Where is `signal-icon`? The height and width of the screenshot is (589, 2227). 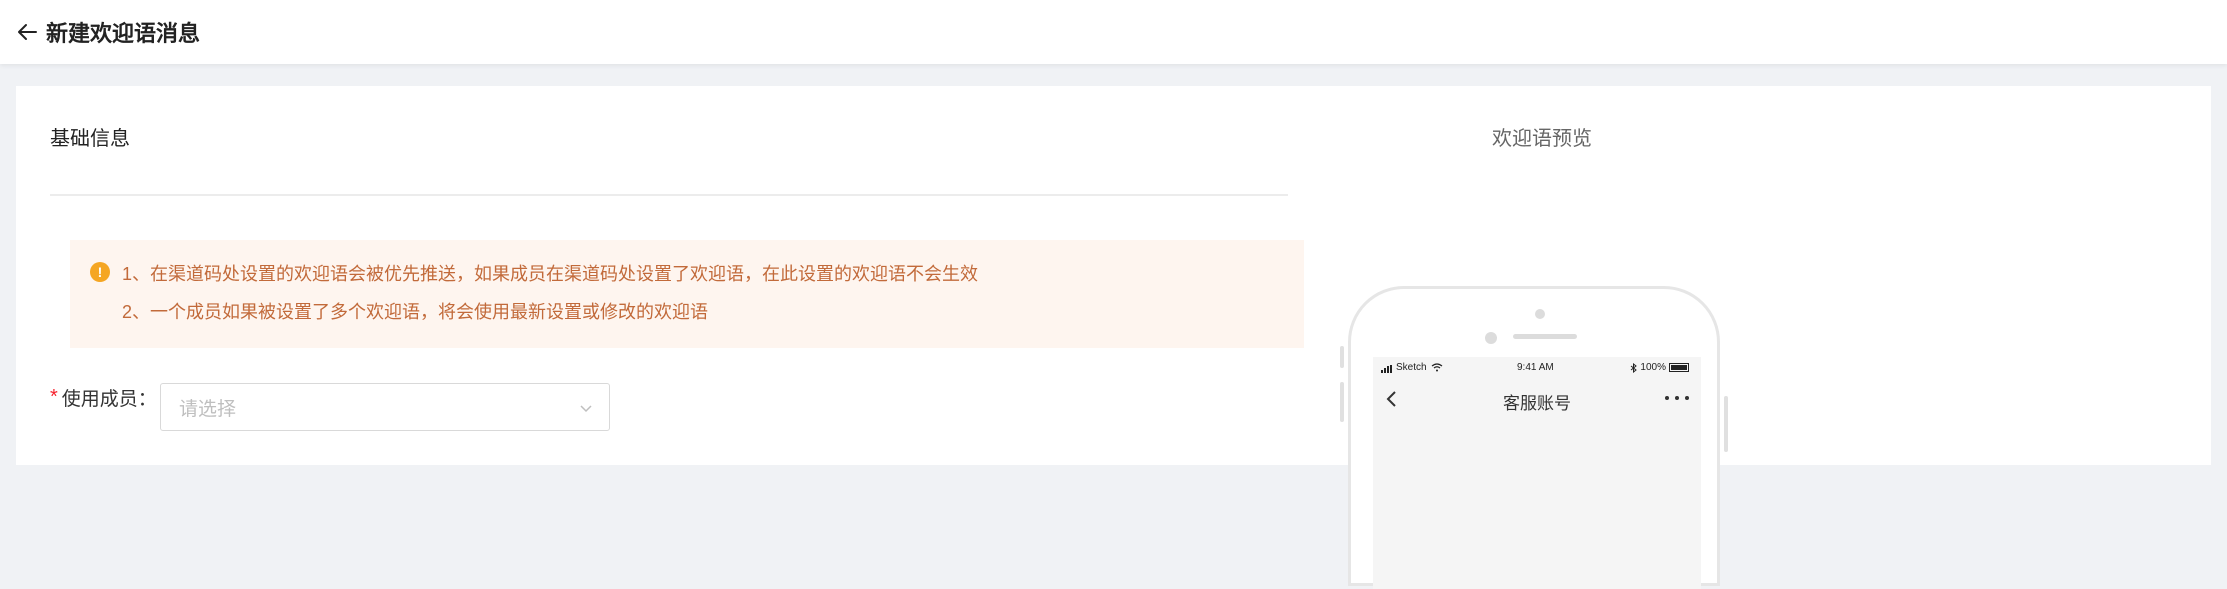
signal-icon is located at coordinates (1387, 367).